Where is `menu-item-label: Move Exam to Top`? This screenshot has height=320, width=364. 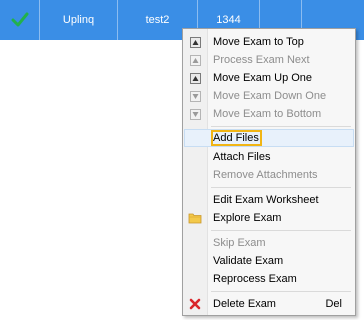 menu-item-label: Move Exam to Top is located at coordinates (258, 42).